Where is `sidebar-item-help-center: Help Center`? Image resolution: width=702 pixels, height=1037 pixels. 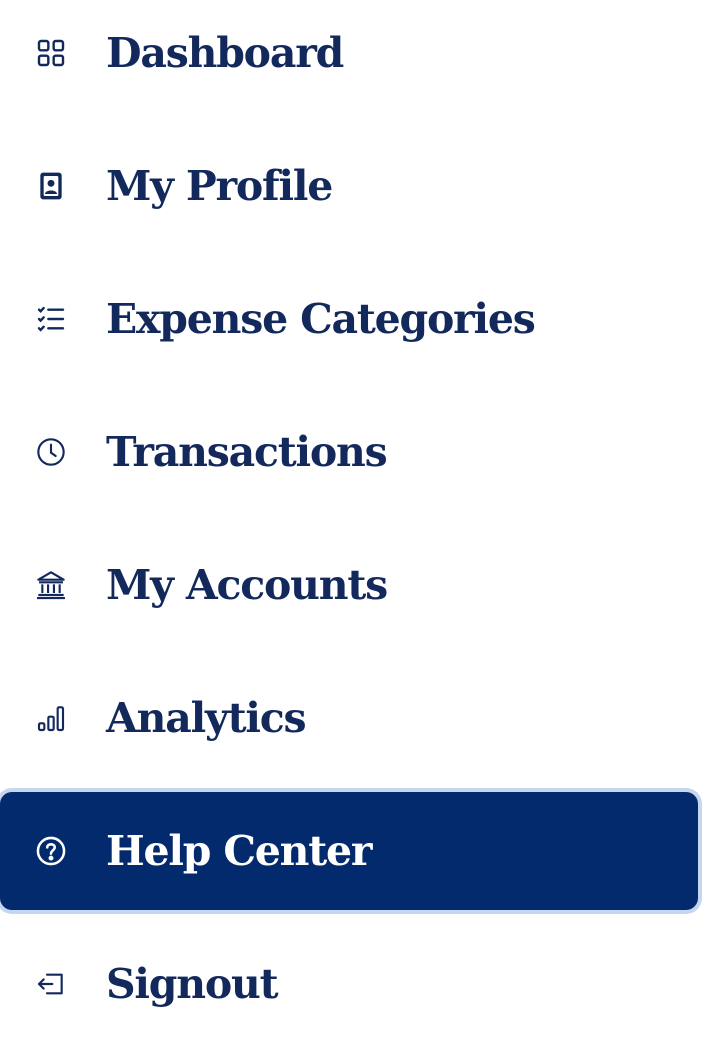 sidebar-item-help-center: Help Center is located at coordinates (349, 851).